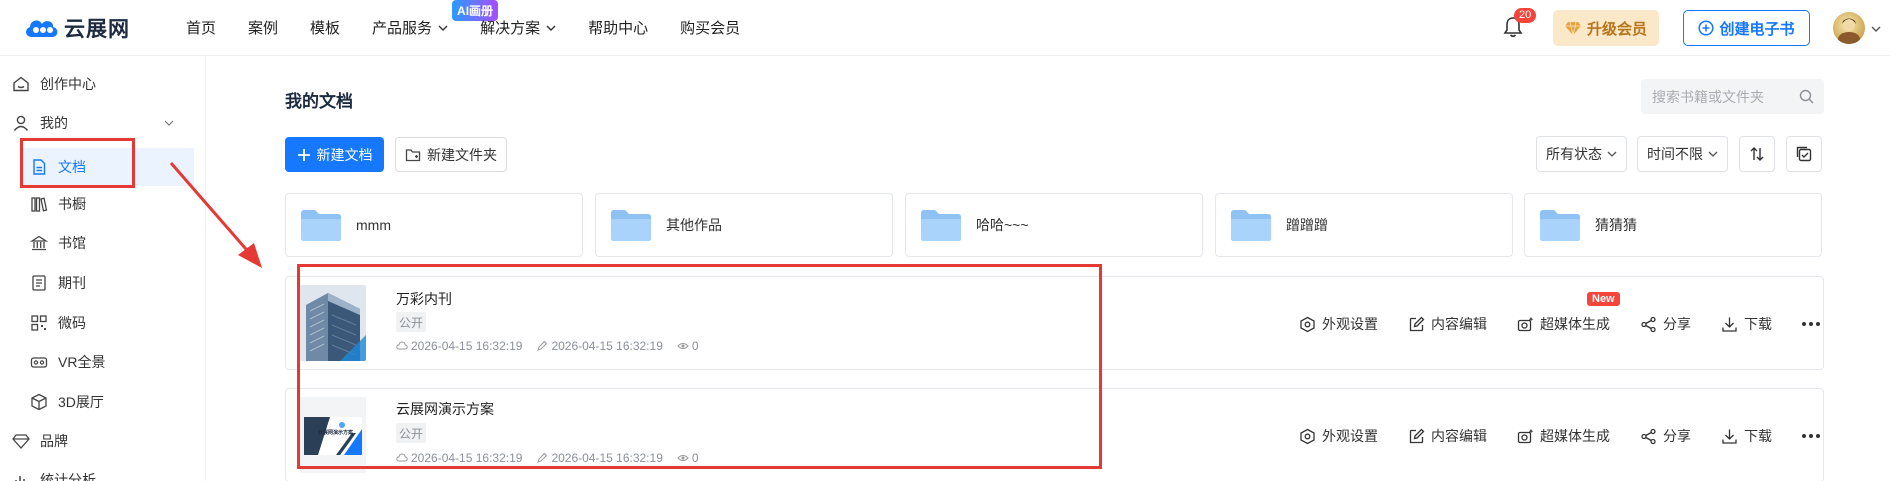 The image size is (1890, 481). What do you see at coordinates (1350, 436) in the screenshot?
I see `action-label: 外观设置` at bounding box center [1350, 436].